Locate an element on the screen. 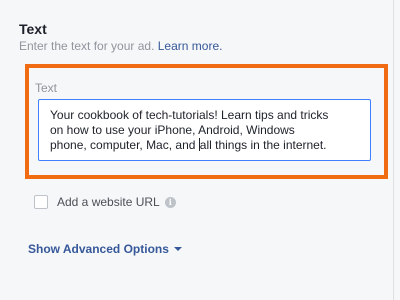  info-icon: i is located at coordinates (170, 202).